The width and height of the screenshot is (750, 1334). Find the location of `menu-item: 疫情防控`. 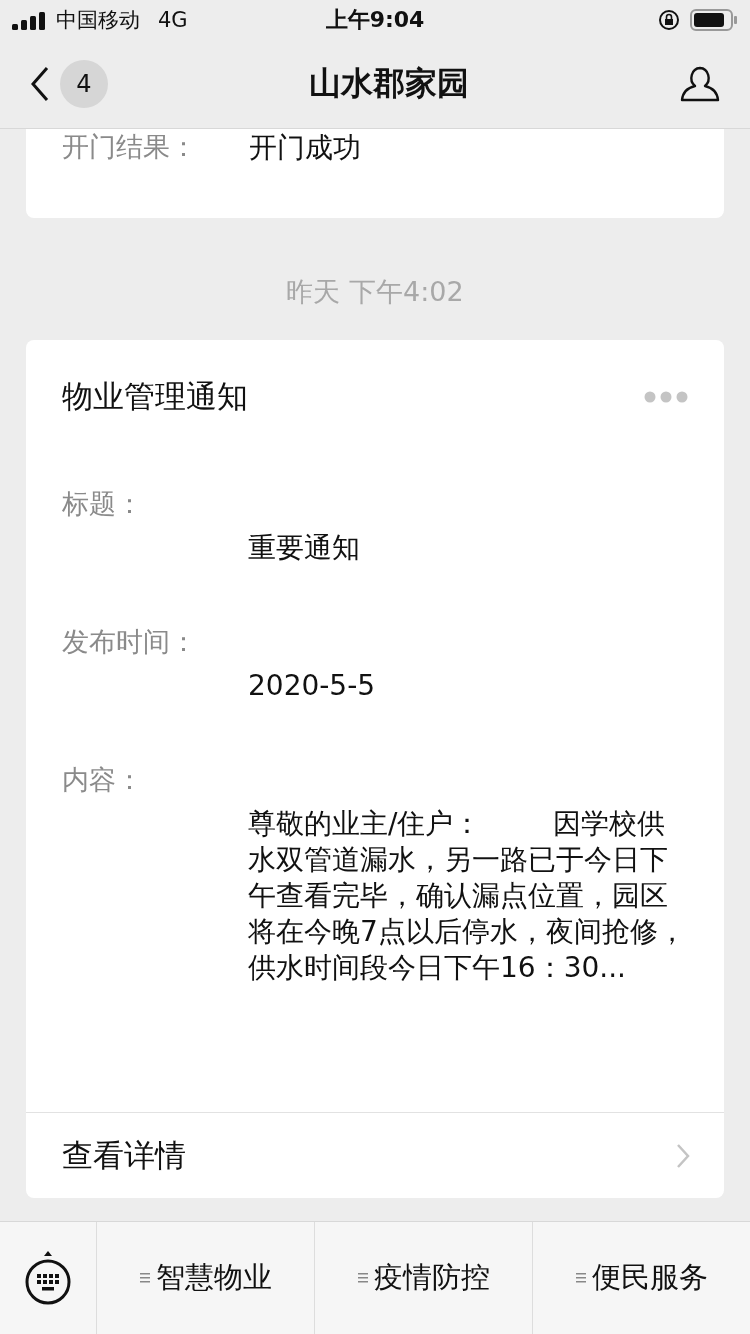

menu-item: 疫情防控 is located at coordinates (424, 1278).